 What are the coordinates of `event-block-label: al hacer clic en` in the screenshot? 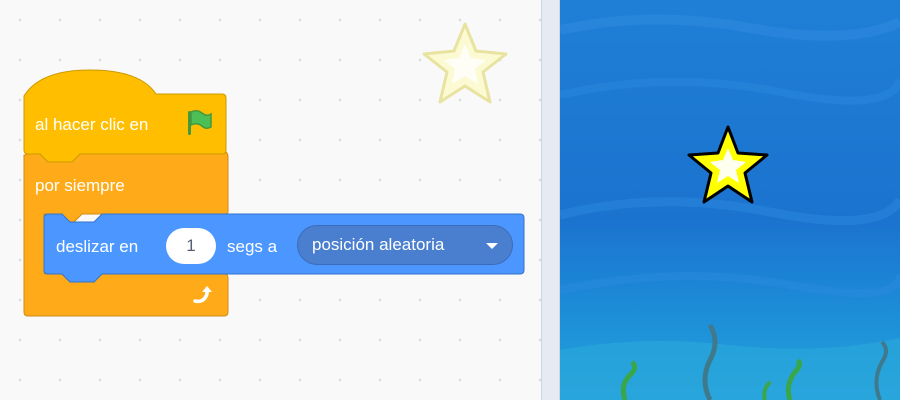 It's located at (92, 124).